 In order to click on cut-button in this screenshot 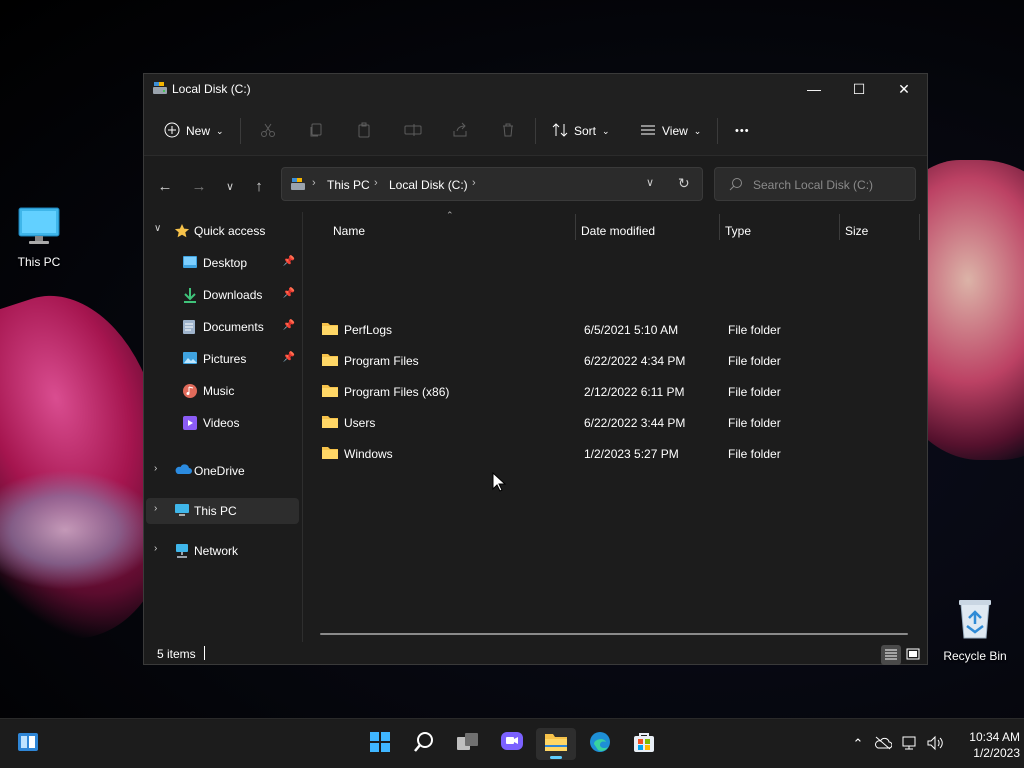, I will do `click(268, 131)`.